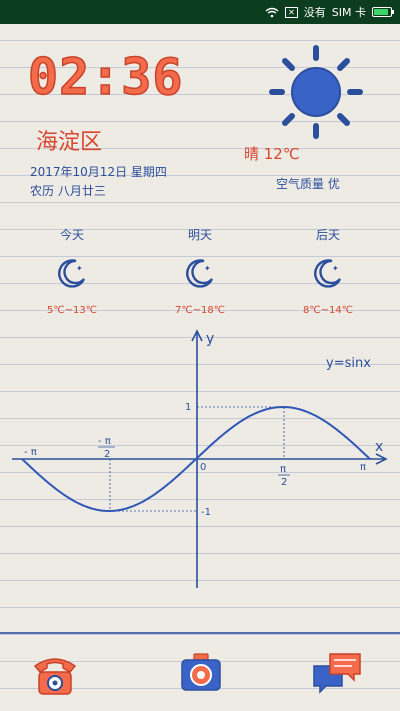  I want to click on weather-condition: 晴 12℃, so click(272, 153).